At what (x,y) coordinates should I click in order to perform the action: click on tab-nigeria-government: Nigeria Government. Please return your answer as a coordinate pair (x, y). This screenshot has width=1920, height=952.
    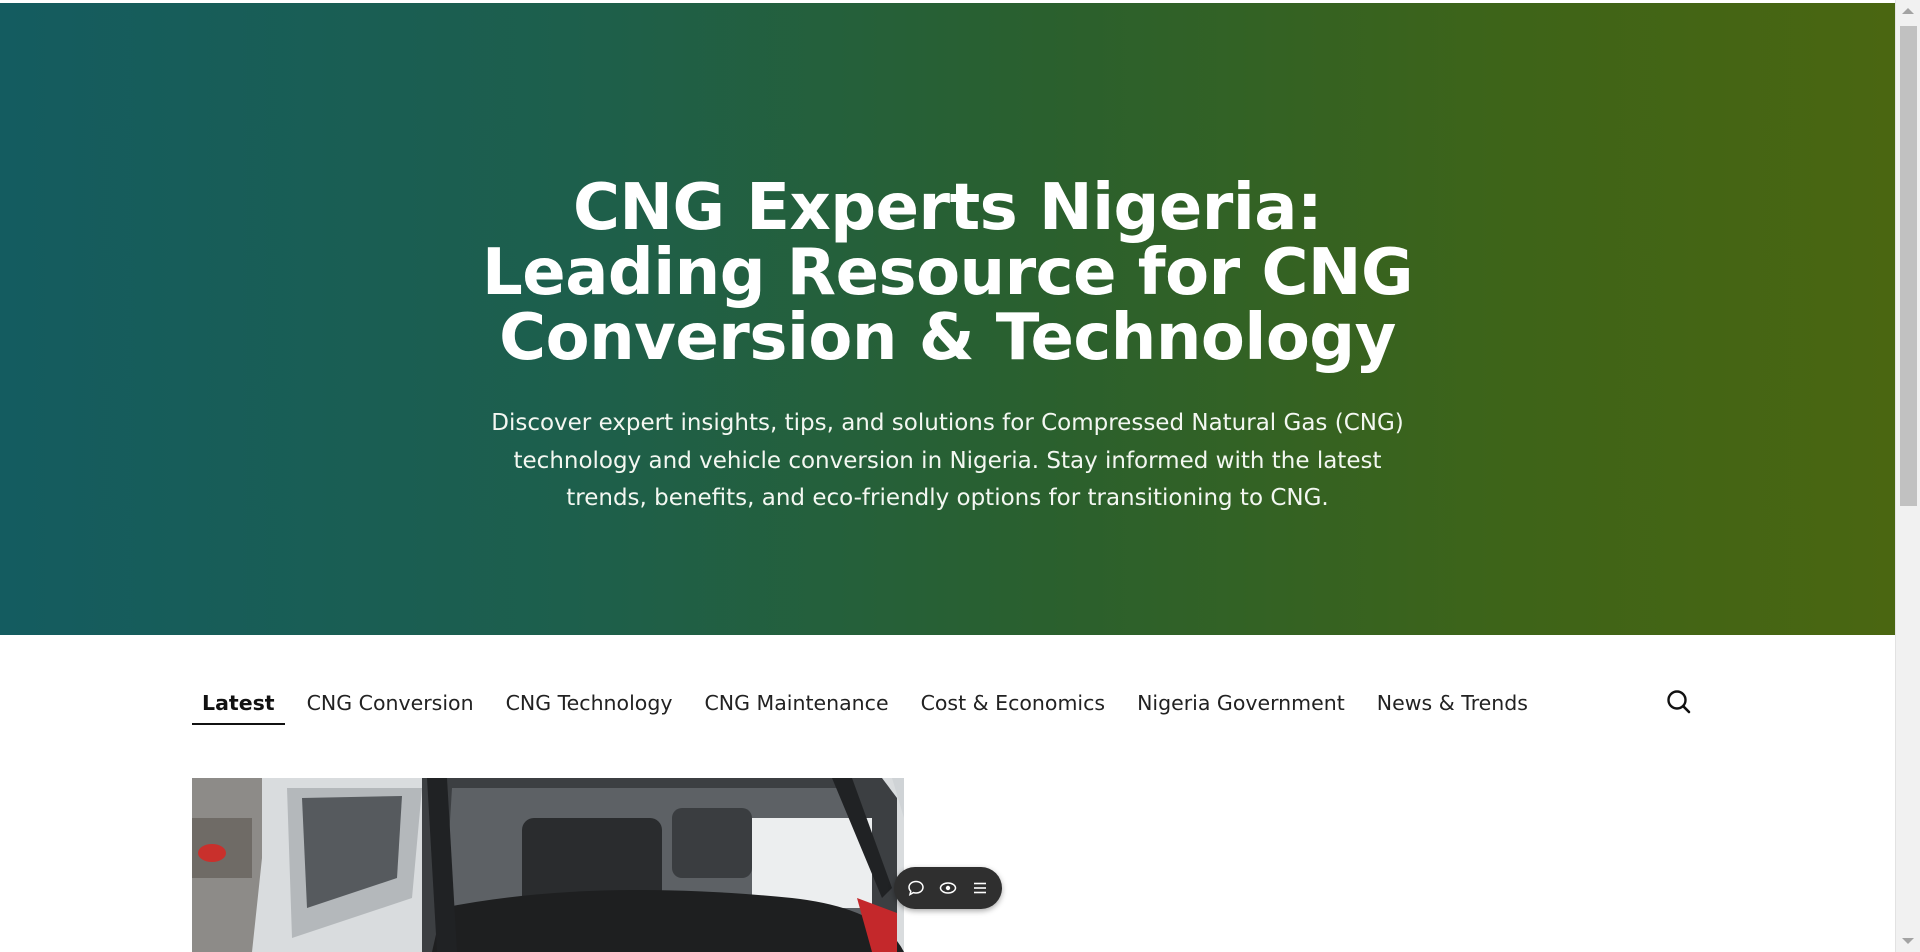
    Looking at the image, I should click on (1241, 708).